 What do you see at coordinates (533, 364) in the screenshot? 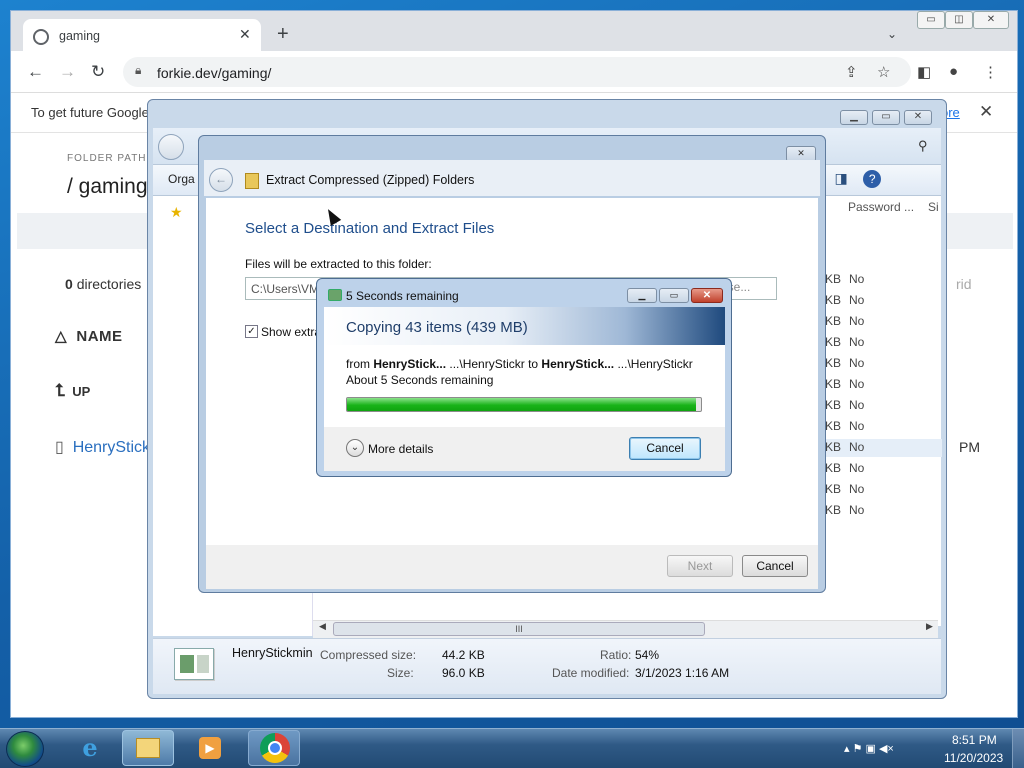
I see `to-word: to` at bounding box center [533, 364].